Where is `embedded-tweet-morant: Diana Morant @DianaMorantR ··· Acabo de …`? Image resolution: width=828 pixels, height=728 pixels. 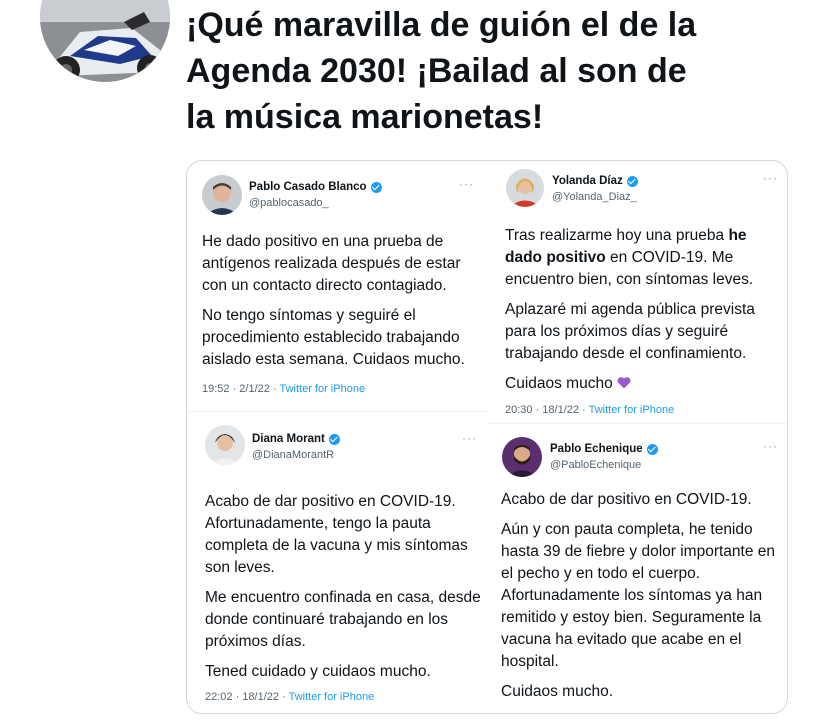 embedded-tweet-morant: Diana Morant @DianaMorantR ··· Acabo de … is located at coordinates (337, 563).